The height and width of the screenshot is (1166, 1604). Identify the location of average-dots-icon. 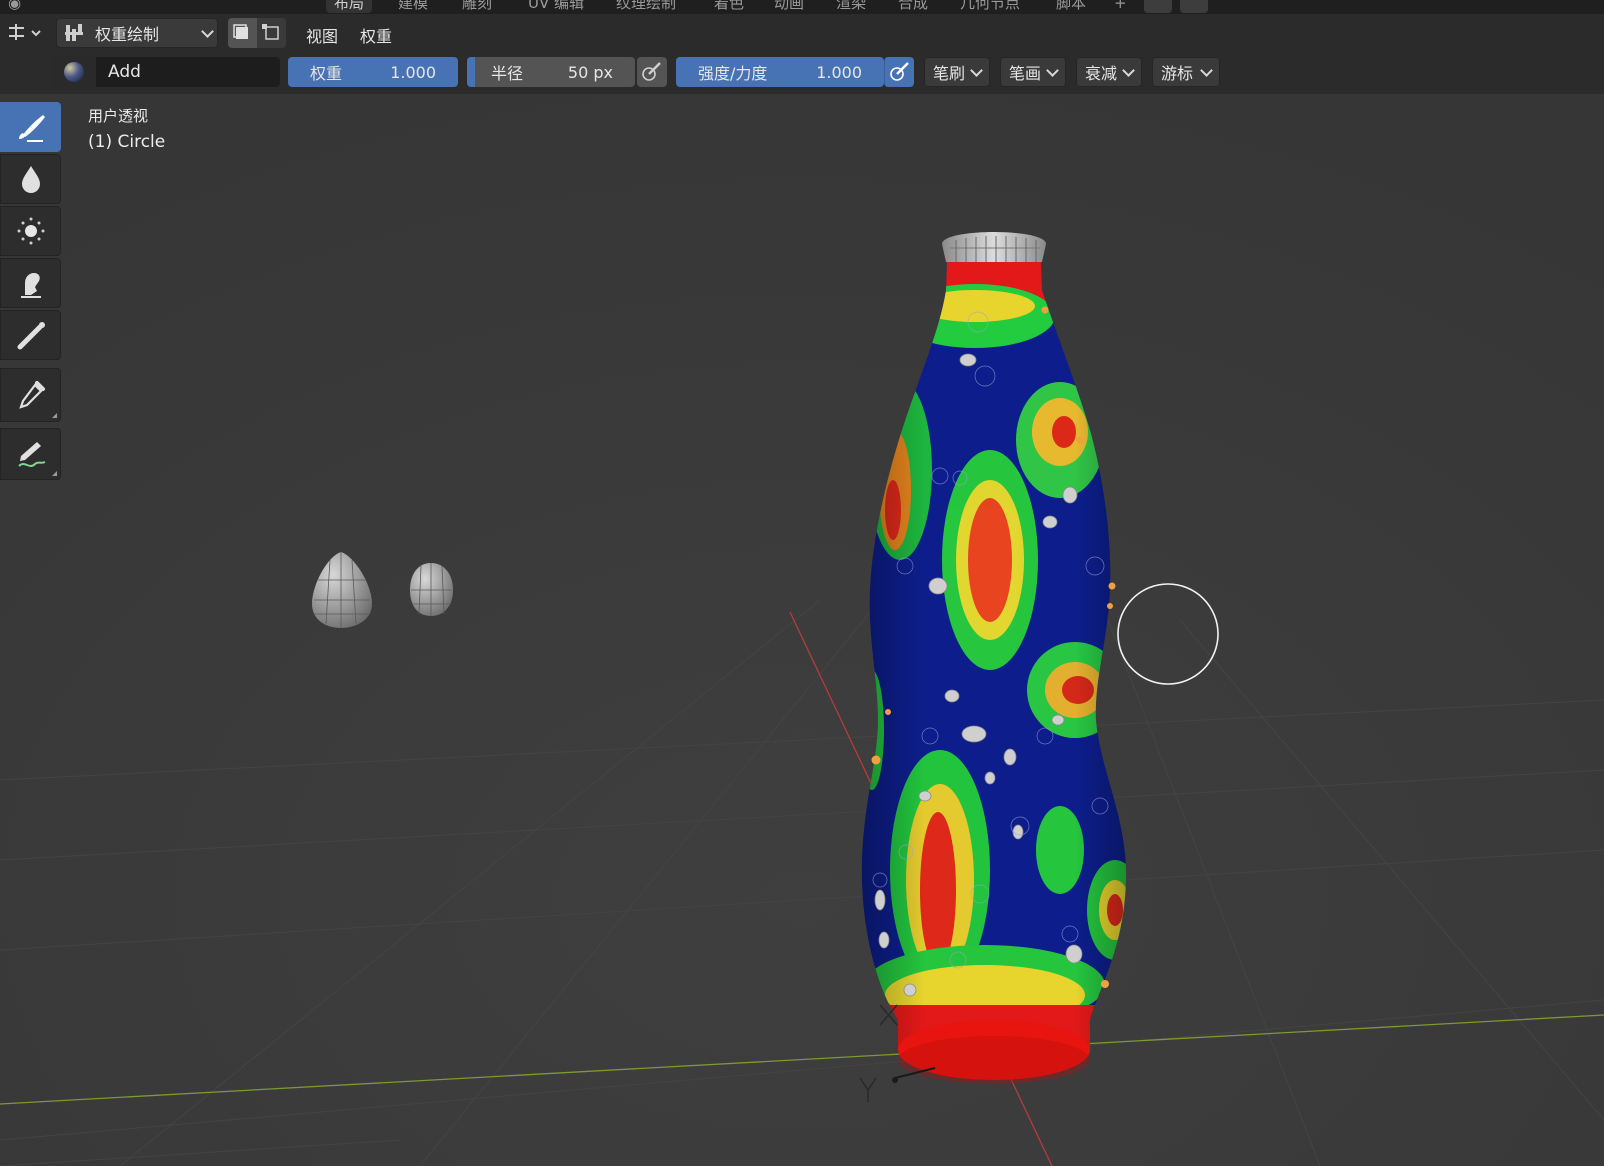
(30, 231).